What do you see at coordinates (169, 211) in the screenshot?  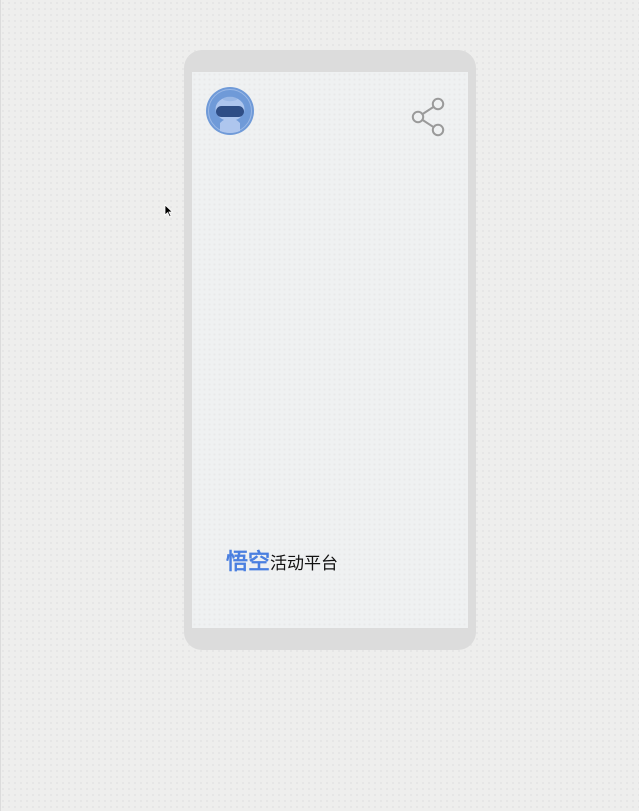 I see `mouse-cursor-icon` at bounding box center [169, 211].